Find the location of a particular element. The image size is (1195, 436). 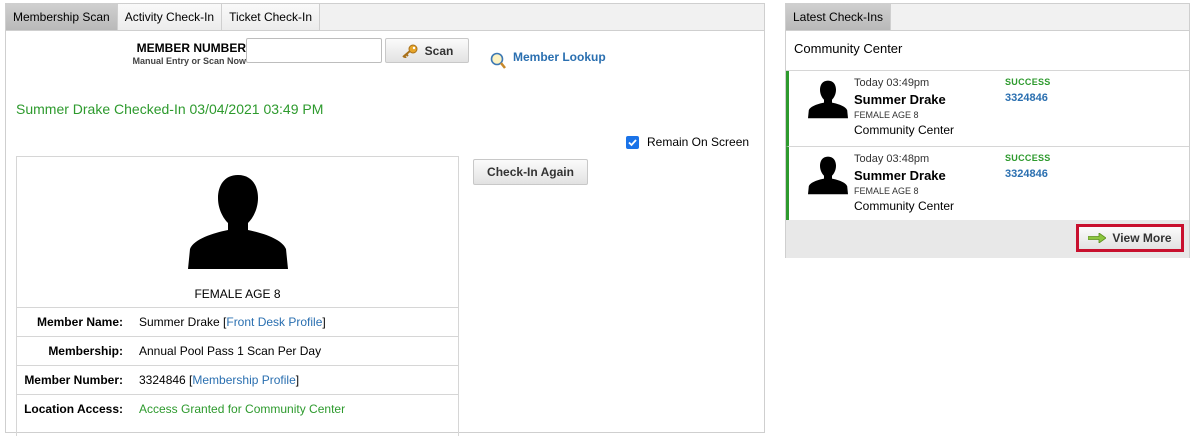

remain-on-screen-checkbox is located at coordinates (632, 142).